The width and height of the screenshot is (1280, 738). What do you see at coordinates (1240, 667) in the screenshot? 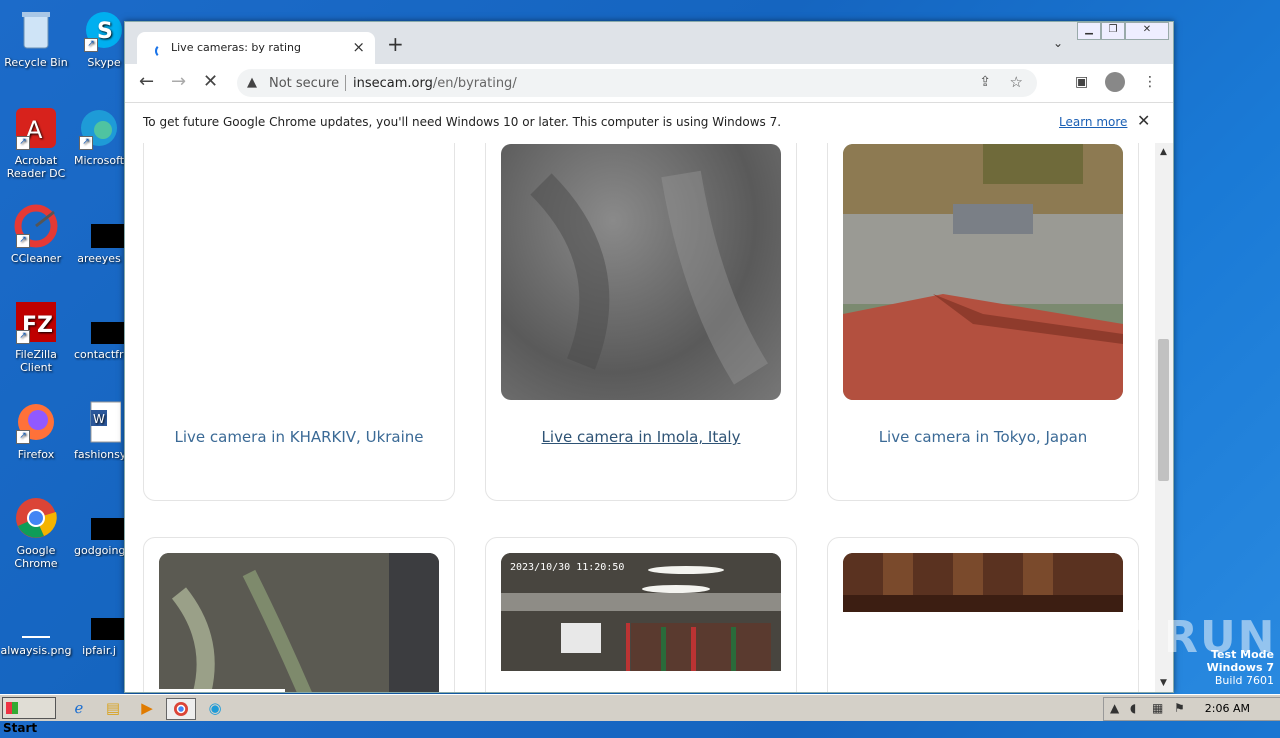
I see `test-mode-watermark: Test Mode Windows 7 Build 7601` at bounding box center [1240, 667].